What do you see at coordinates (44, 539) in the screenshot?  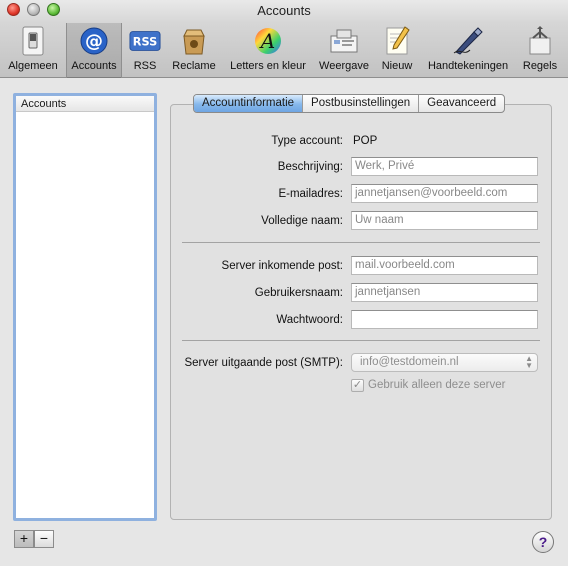 I see `remove-account-button: −` at bounding box center [44, 539].